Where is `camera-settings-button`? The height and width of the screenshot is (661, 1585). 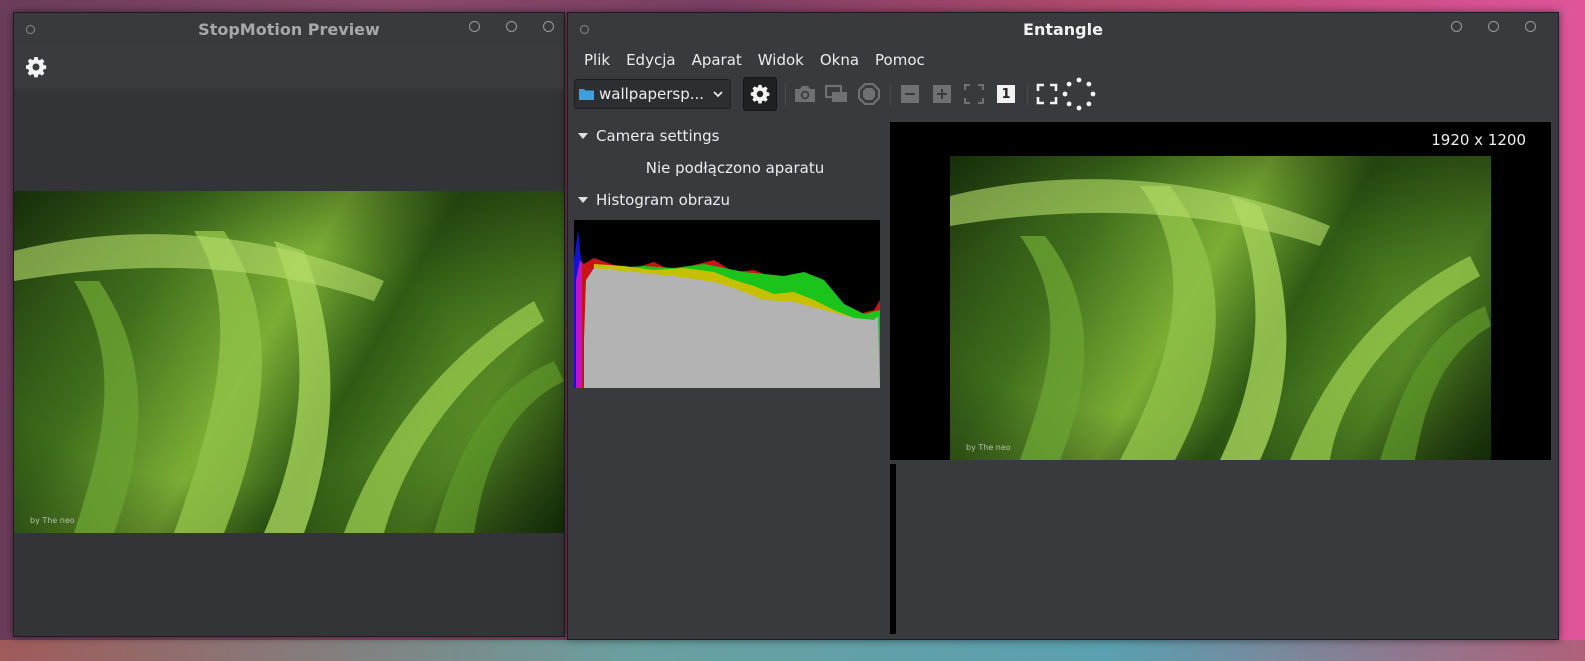 camera-settings-button is located at coordinates (760, 94).